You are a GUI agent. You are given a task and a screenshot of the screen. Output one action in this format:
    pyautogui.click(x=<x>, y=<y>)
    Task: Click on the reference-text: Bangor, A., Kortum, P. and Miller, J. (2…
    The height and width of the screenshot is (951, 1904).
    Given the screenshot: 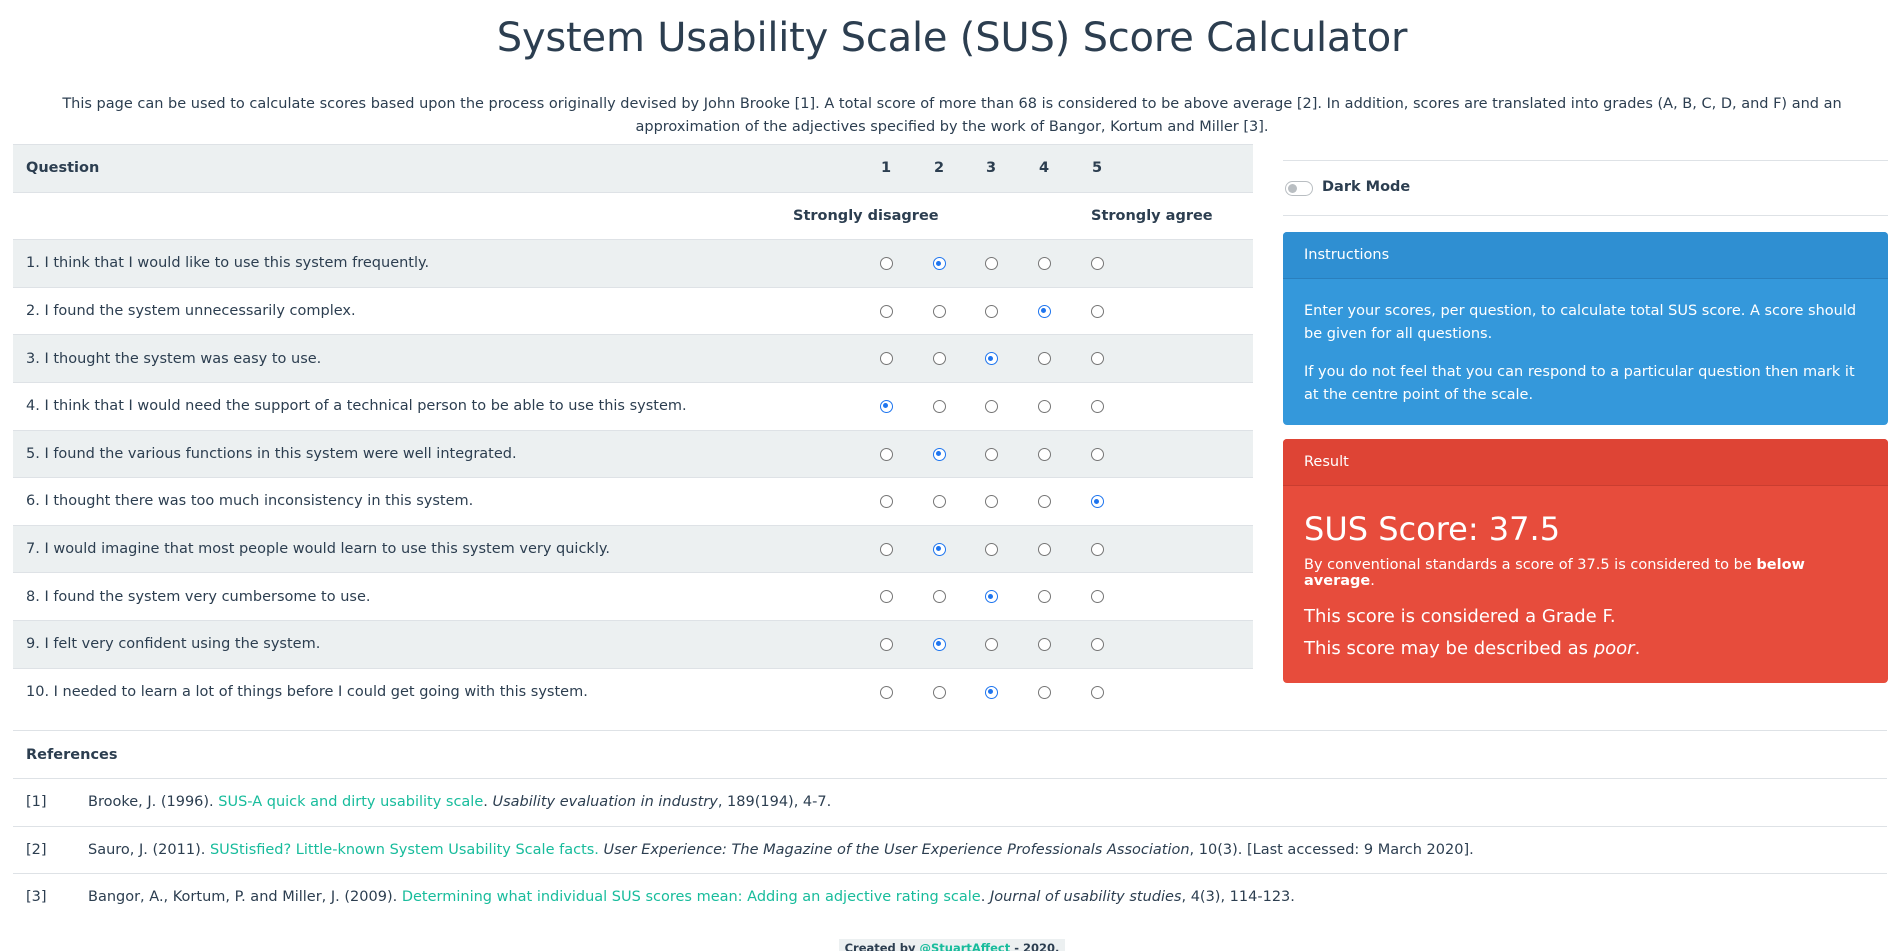 What is the action you would take?
    pyautogui.click(x=691, y=897)
    